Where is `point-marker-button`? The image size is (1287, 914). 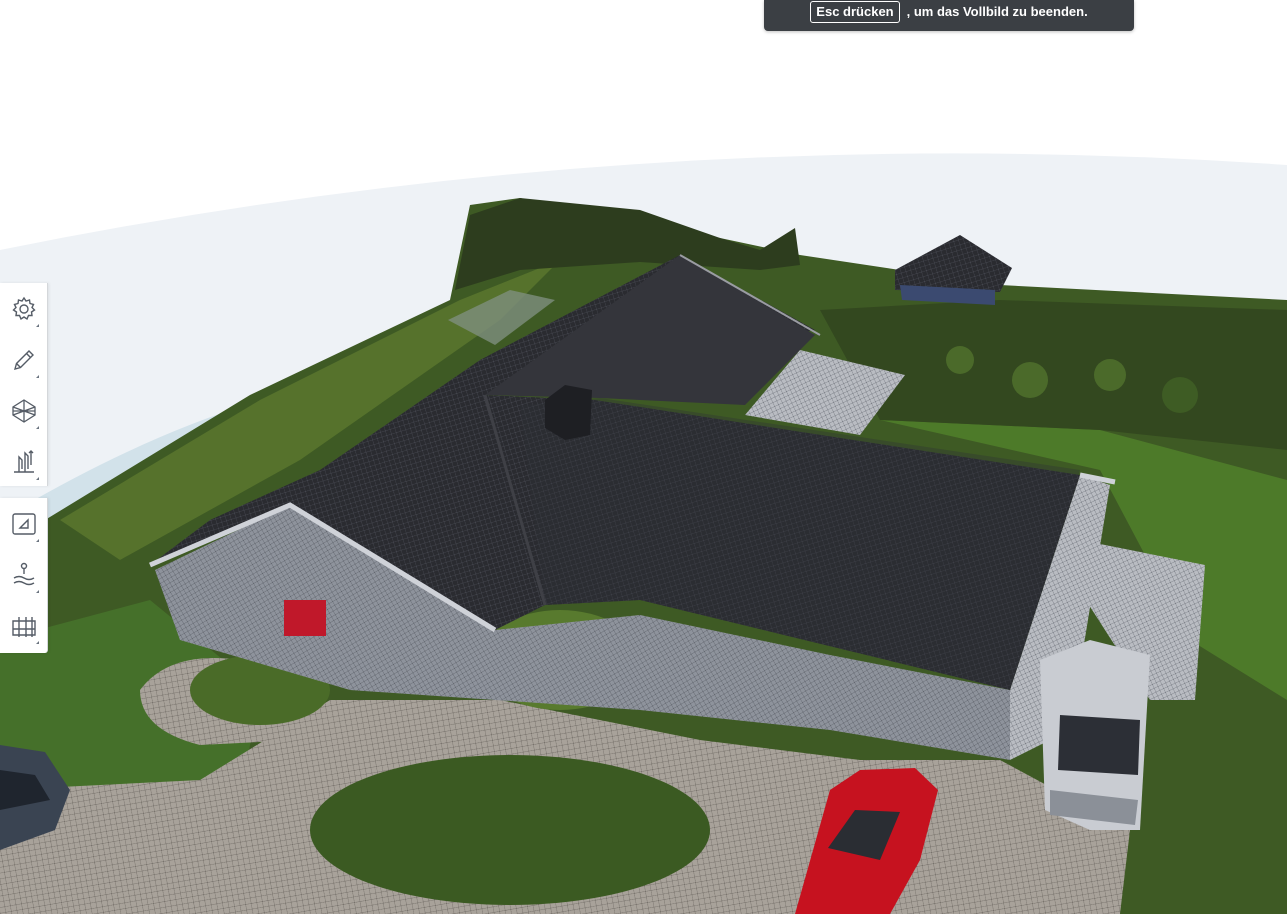
point-marker-button is located at coordinates (23, 574).